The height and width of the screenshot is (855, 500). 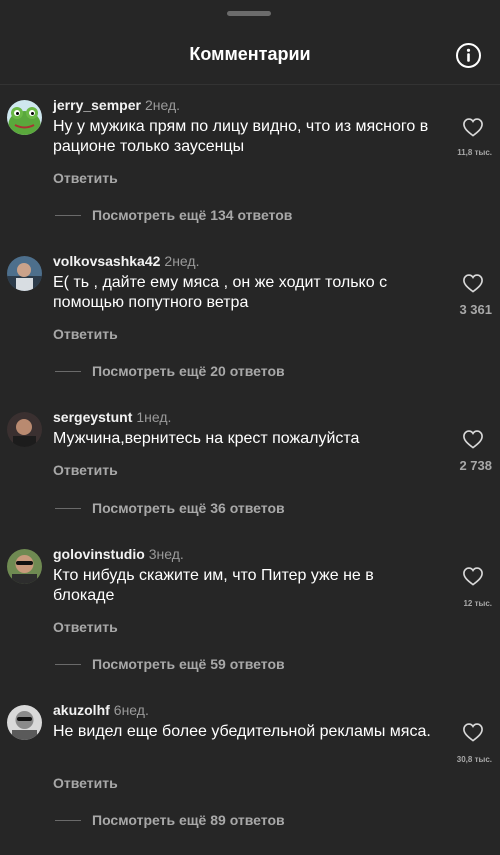 What do you see at coordinates (192, 215) in the screenshot?
I see `view-more-replies-button: Посмотреть ещё 134 ответов` at bounding box center [192, 215].